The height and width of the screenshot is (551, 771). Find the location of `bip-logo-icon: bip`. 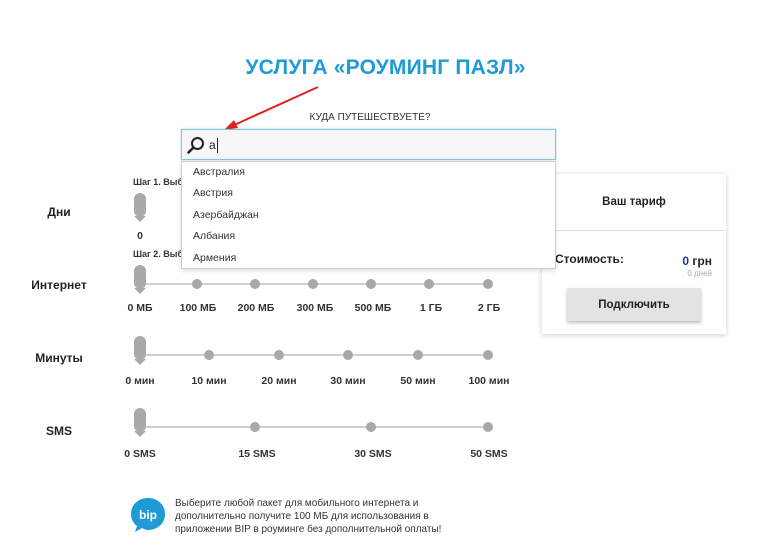

bip-logo-icon: bip is located at coordinates (148, 515).